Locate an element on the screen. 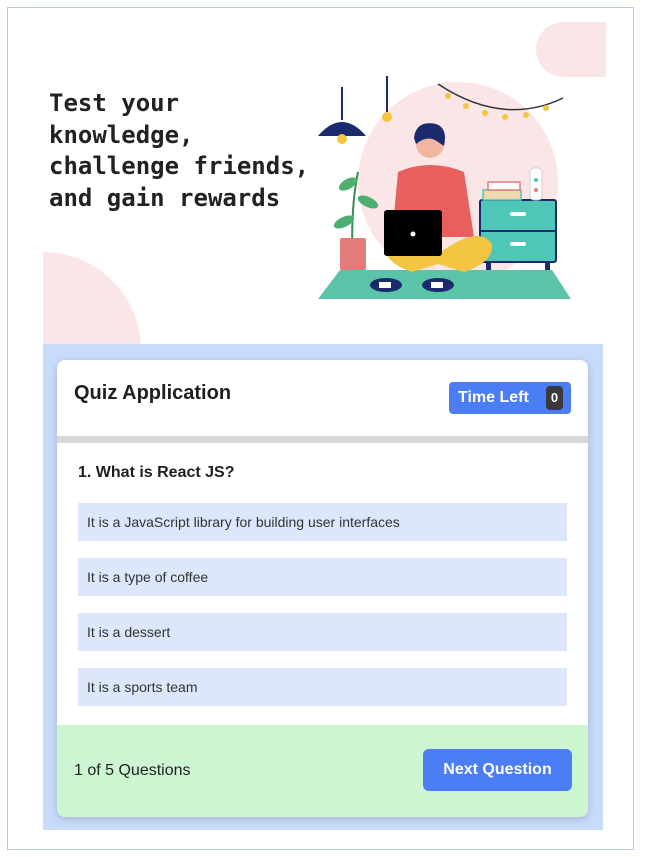 This screenshot has height=857, width=646. timer-count: 0 is located at coordinates (554, 398).